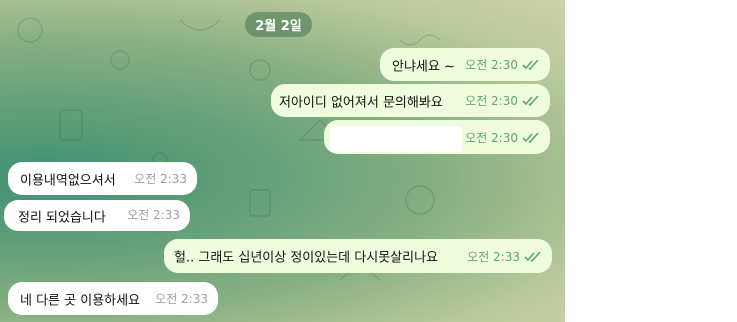  I want to click on date-pill: 2월 2일, so click(278, 24).